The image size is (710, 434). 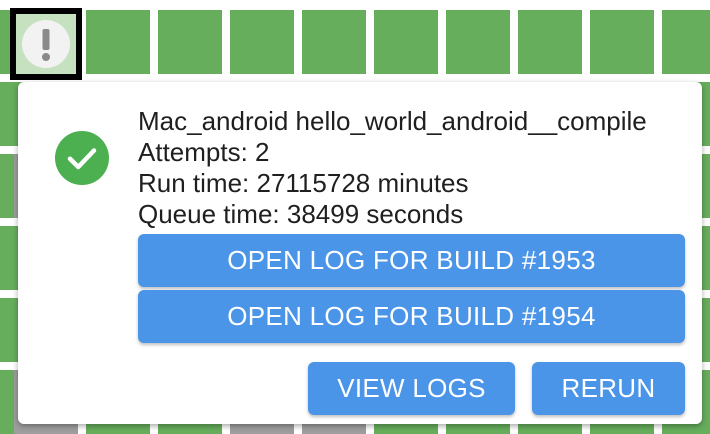 I want to click on selected-task-cell, so click(x=46, y=44).